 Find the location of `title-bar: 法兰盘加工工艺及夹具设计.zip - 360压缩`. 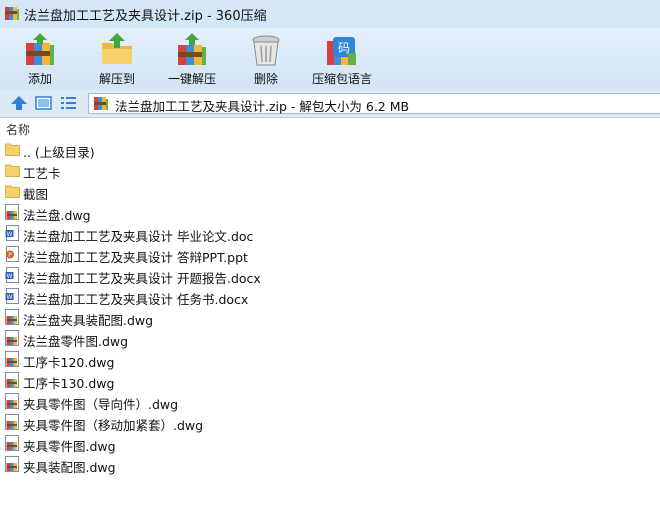

title-bar: 法兰盘加工工艺及夹具设计.zip - 360压缩 is located at coordinates (330, 14).